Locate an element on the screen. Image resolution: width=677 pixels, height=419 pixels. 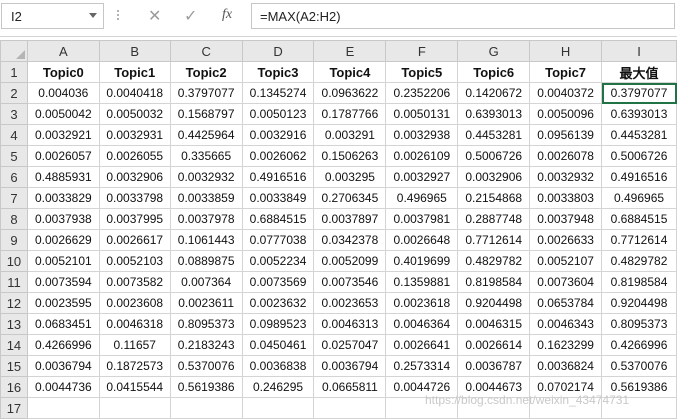
data-cell: 0.0415544 is located at coordinates (134, 387).